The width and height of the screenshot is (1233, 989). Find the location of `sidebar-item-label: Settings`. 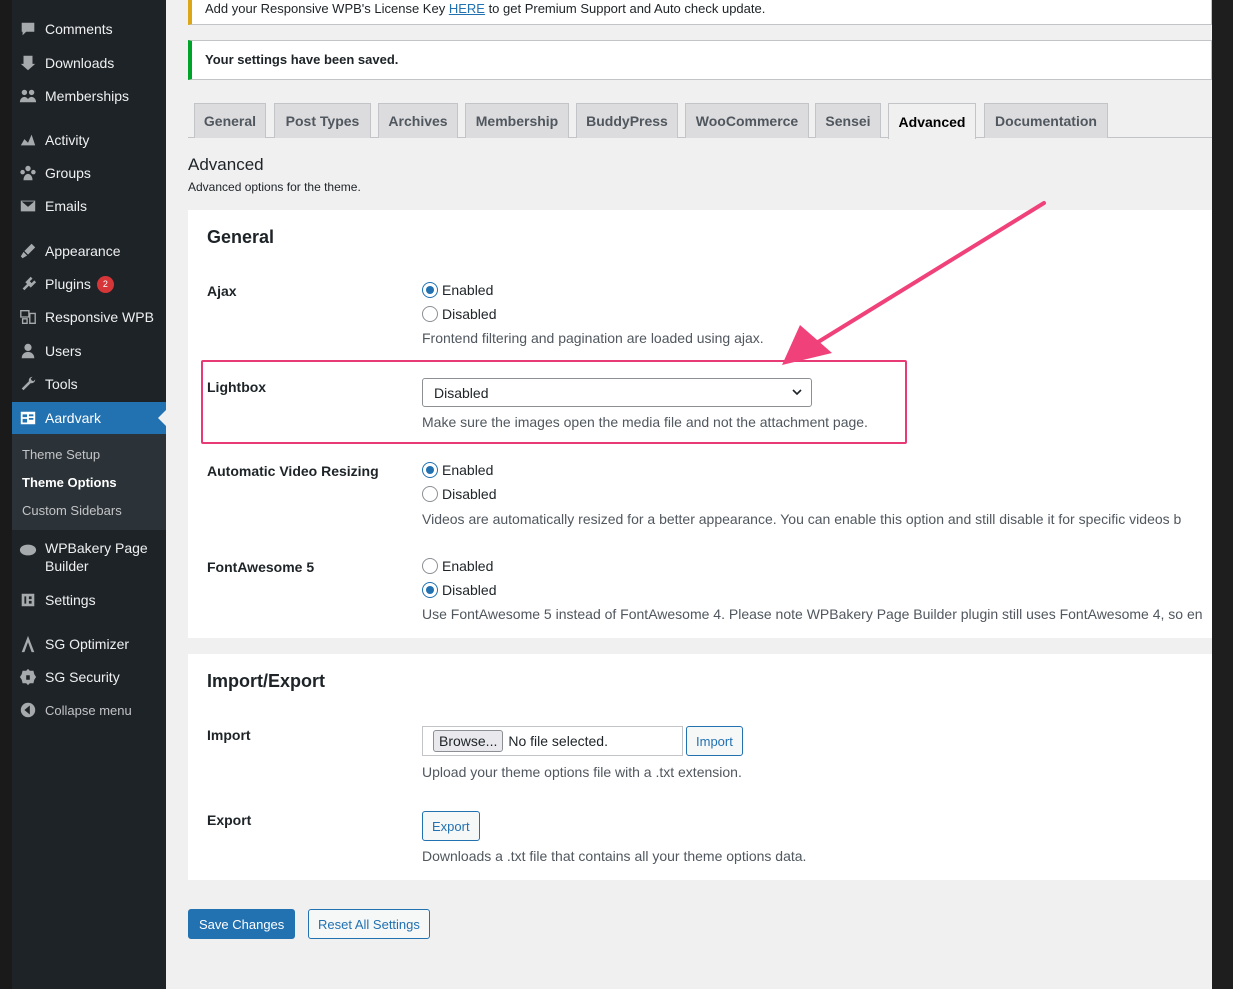

sidebar-item-label: Settings is located at coordinates (70, 600).